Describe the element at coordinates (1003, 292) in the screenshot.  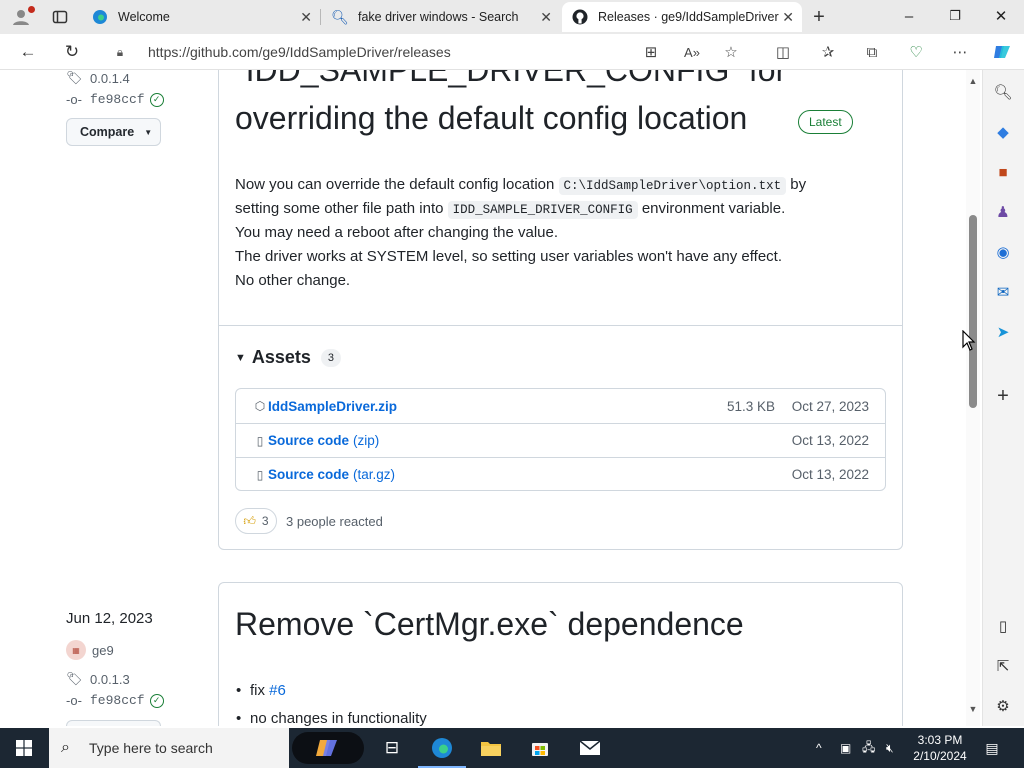
I see `outlook-icon: ✉` at that location.